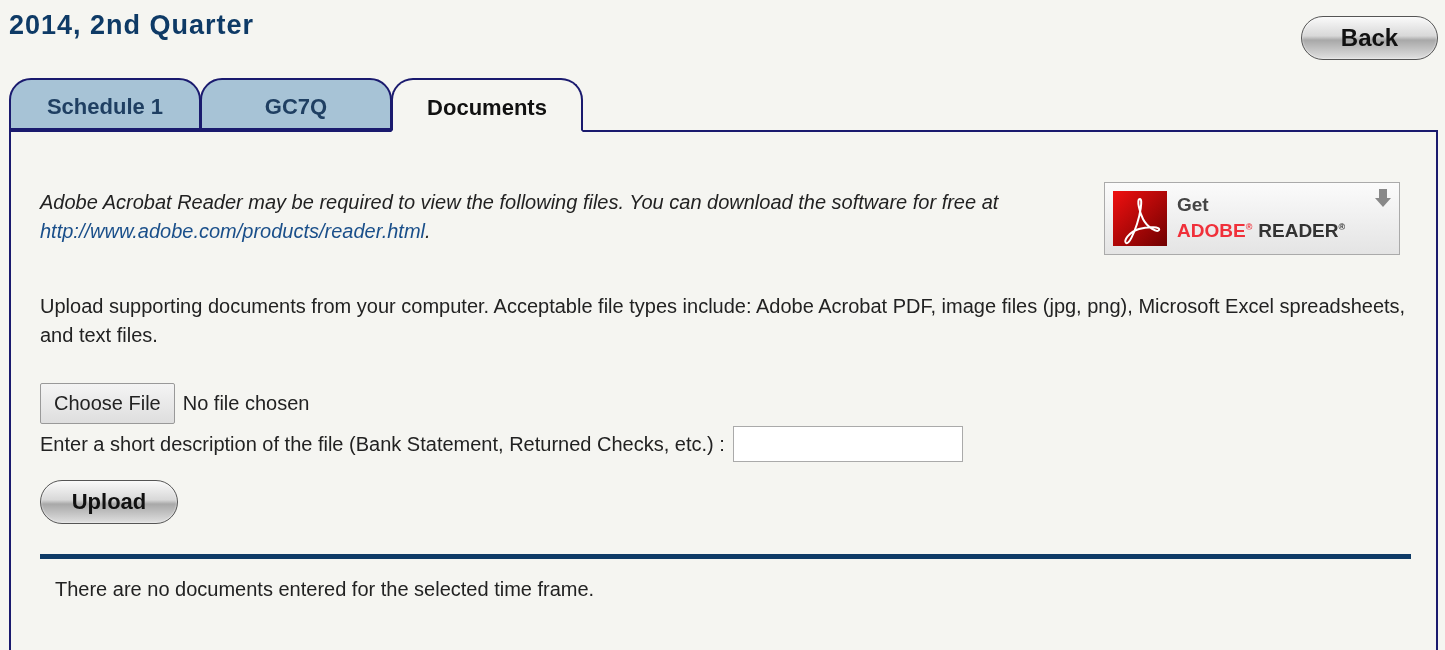  What do you see at coordinates (520, 217) in the screenshot?
I see `notice-text: Adobe Acrobat Reader may be required to view the following files. You can download the software for free at http://www.adobe.com/products/reader.html.` at bounding box center [520, 217].